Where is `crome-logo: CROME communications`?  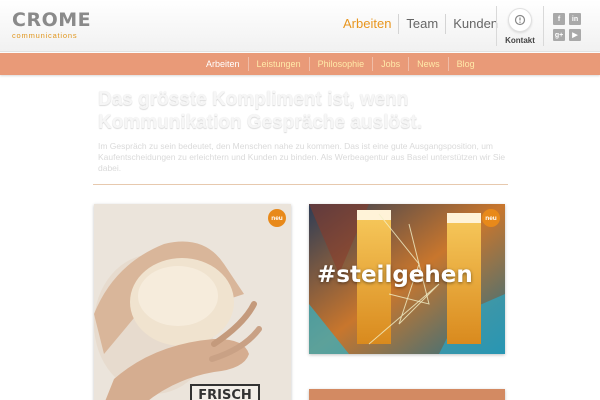
crome-logo: CROME communications is located at coordinates (52, 25).